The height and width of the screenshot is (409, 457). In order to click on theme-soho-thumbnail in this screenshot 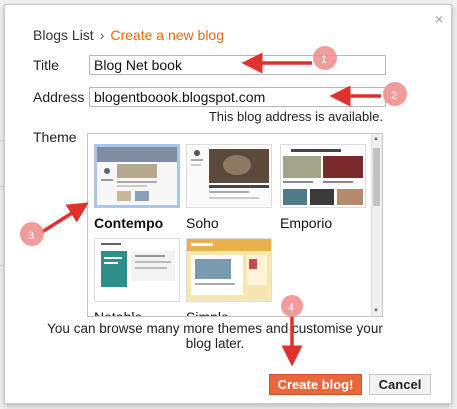, I will do `click(229, 176)`.